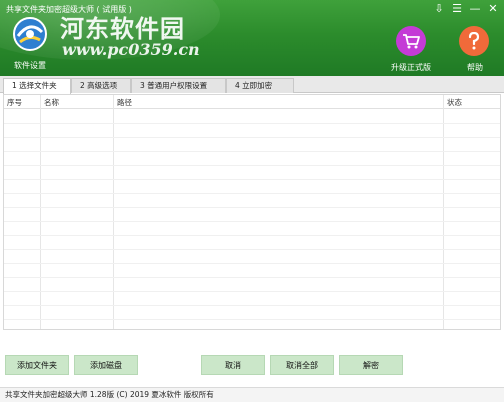 The height and width of the screenshot is (402, 504). What do you see at coordinates (439, 8) in the screenshot?
I see `minimize-to-tray-icon: ⇩` at bounding box center [439, 8].